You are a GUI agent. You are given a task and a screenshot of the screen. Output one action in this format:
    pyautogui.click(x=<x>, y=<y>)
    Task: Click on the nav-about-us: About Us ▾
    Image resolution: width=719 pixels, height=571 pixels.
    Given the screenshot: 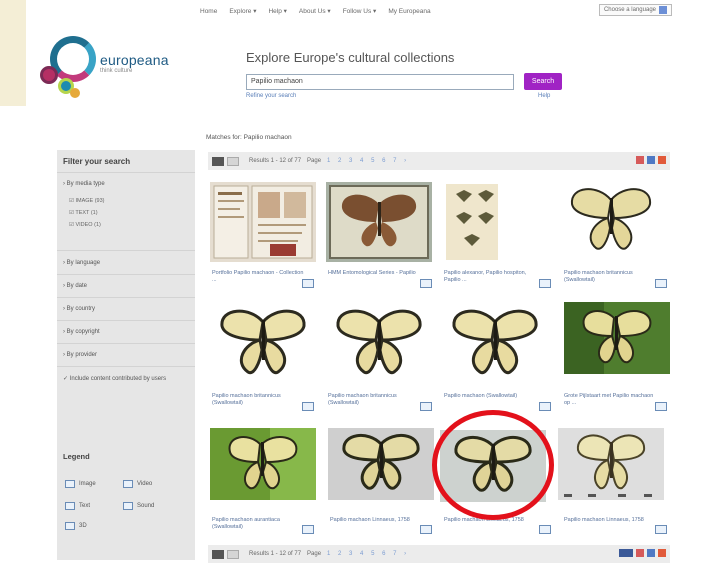 What is the action you would take?
    pyautogui.click(x=315, y=11)
    